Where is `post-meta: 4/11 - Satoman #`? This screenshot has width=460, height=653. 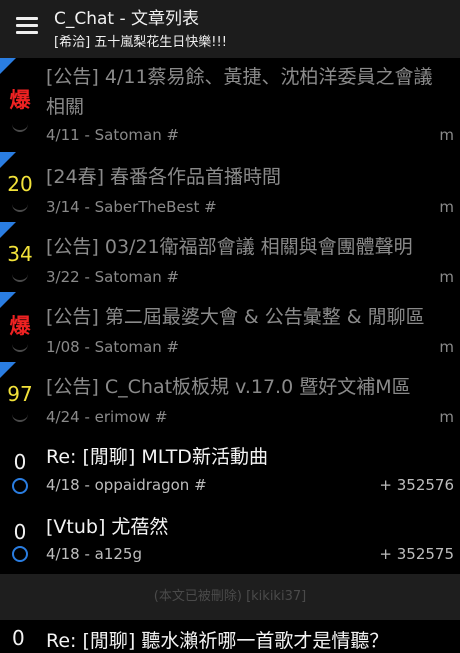
post-meta: 4/11 - Satoman # is located at coordinates (113, 135).